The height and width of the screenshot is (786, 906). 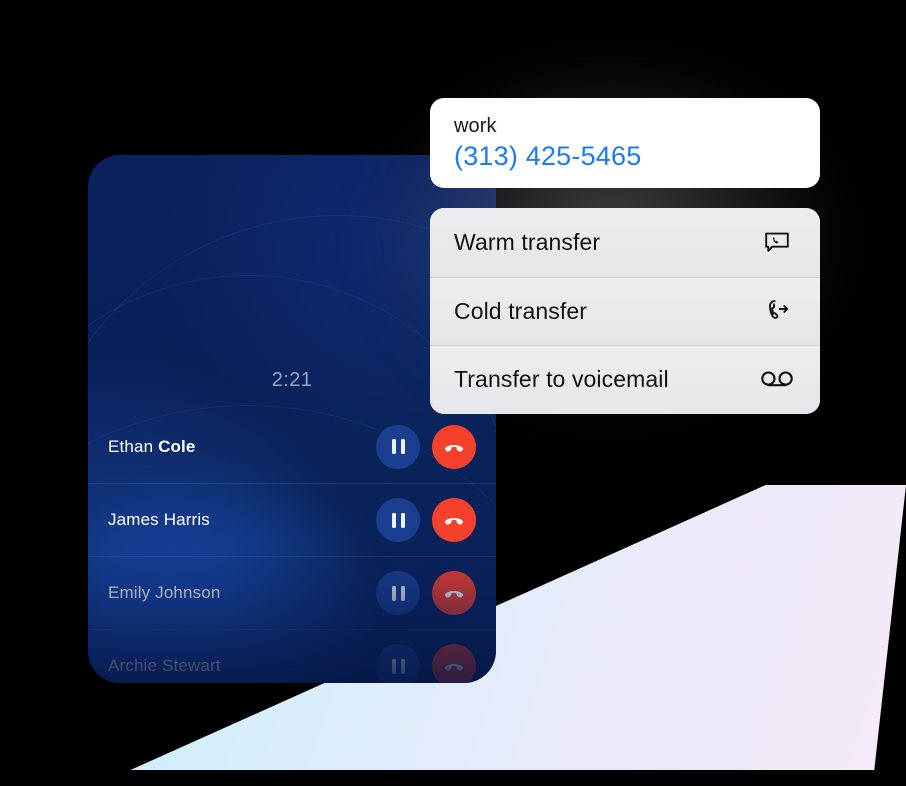 What do you see at coordinates (625, 242) in the screenshot?
I see `menu-item-warm-transfer: Warm transfer` at bounding box center [625, 242].